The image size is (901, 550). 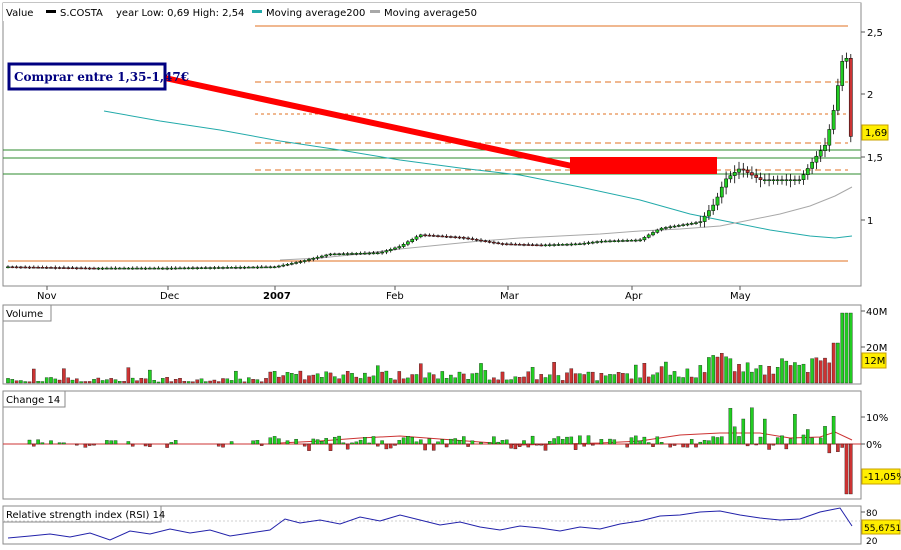 I want to click on rsi-tick: 20, so click(x=872, y=541).